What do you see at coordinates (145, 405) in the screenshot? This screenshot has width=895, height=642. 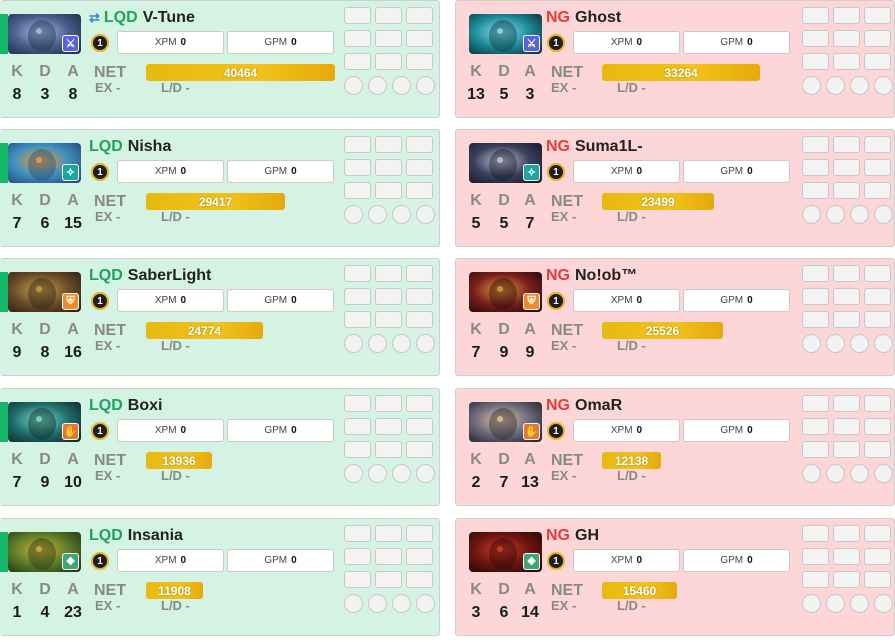 I see `player-name: Boxi` at bounding box center [145, 405].